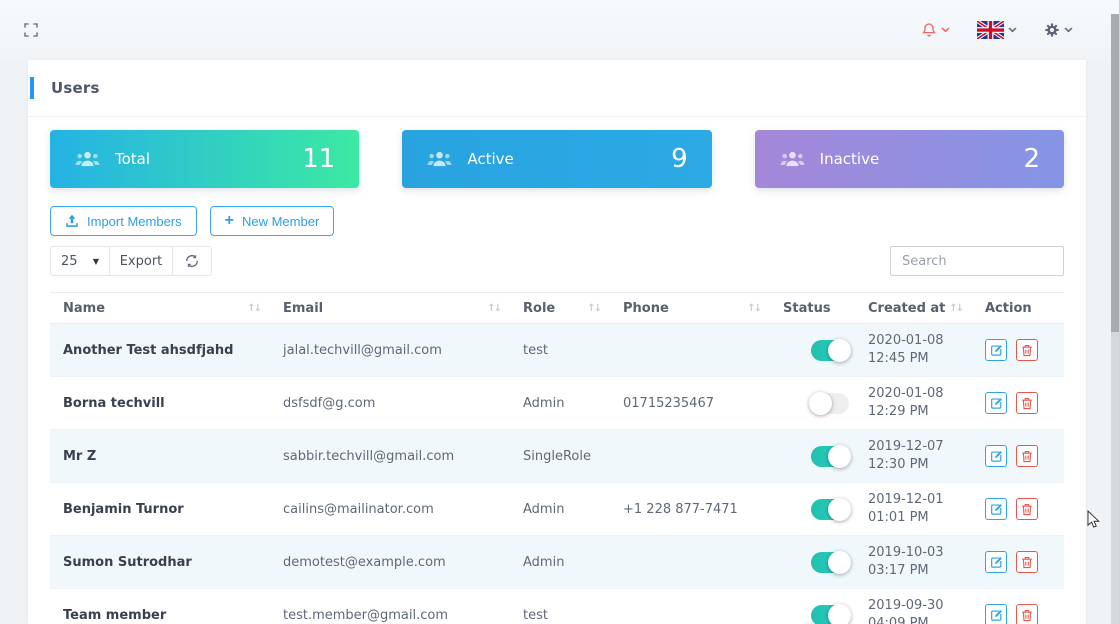 This screenshot has width=1119, height=624. What do you see at coordinates (560, 308) in the screenshot?
I see `column-header-role: Role ↑↓` at bounding box center [560, 308].